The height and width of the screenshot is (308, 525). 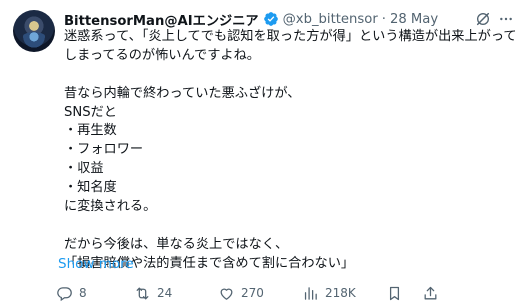 I want to click on share-icon, so click(x=430, y=292).